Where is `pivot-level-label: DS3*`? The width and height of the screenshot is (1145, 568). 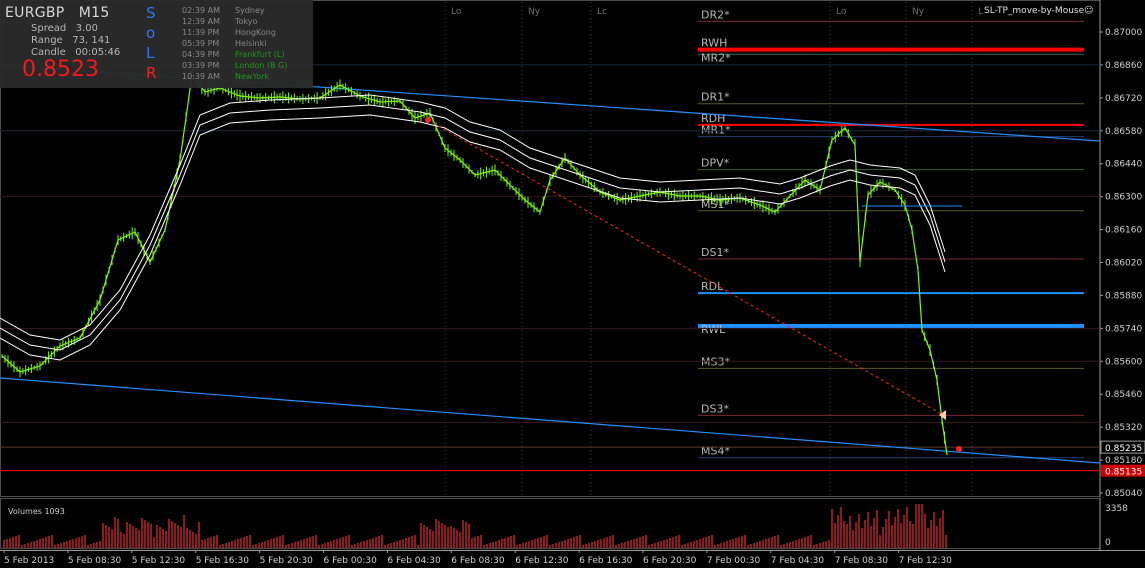
pivot-level-label: DS3* is located at coordinates (715, 408).